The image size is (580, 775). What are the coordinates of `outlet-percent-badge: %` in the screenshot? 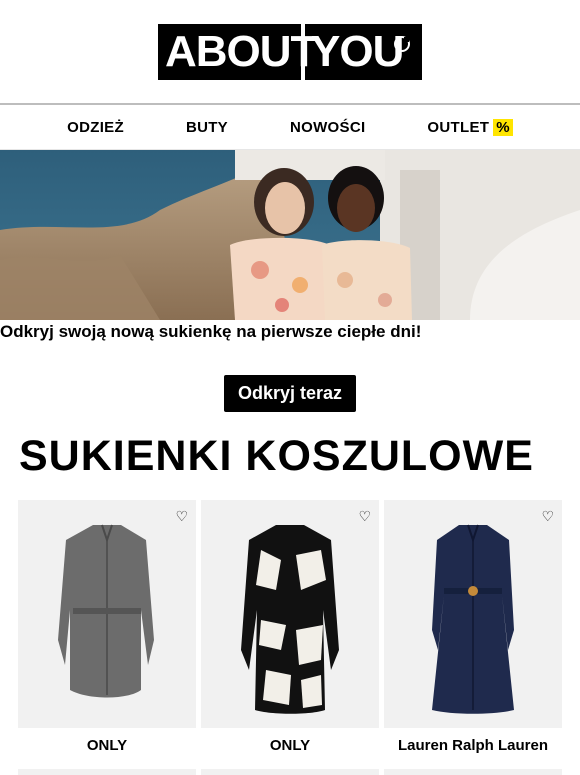 It's located at (503, 127).